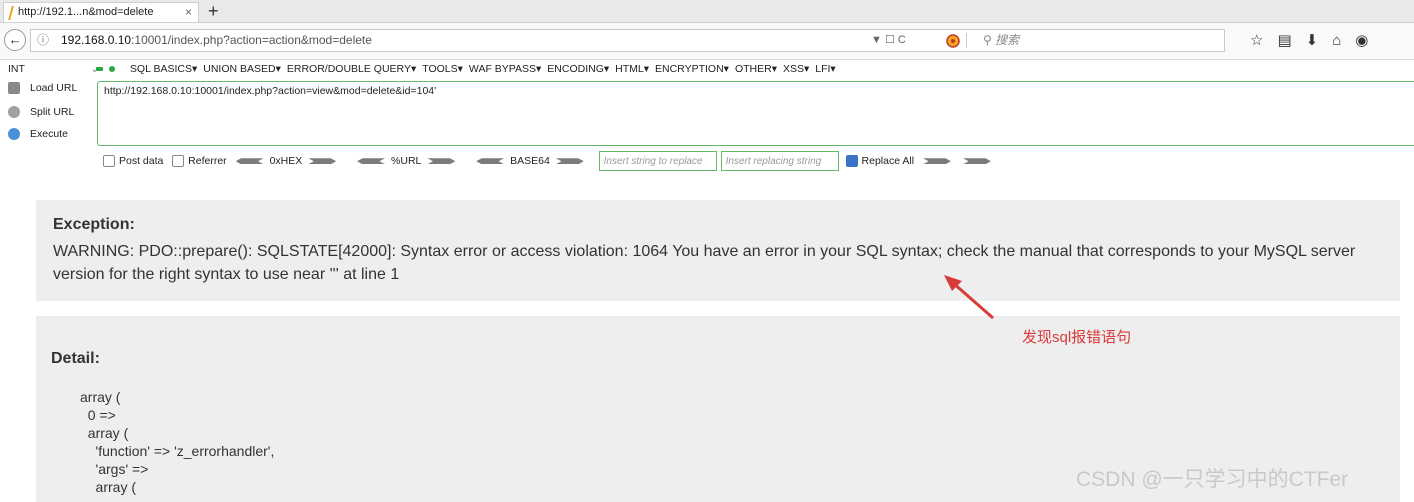 The image size is (1414, 502). Describe the element at coordinates (879, 161) in the screenshot. I see `replace-all-checkbox: Replace All` at that location.